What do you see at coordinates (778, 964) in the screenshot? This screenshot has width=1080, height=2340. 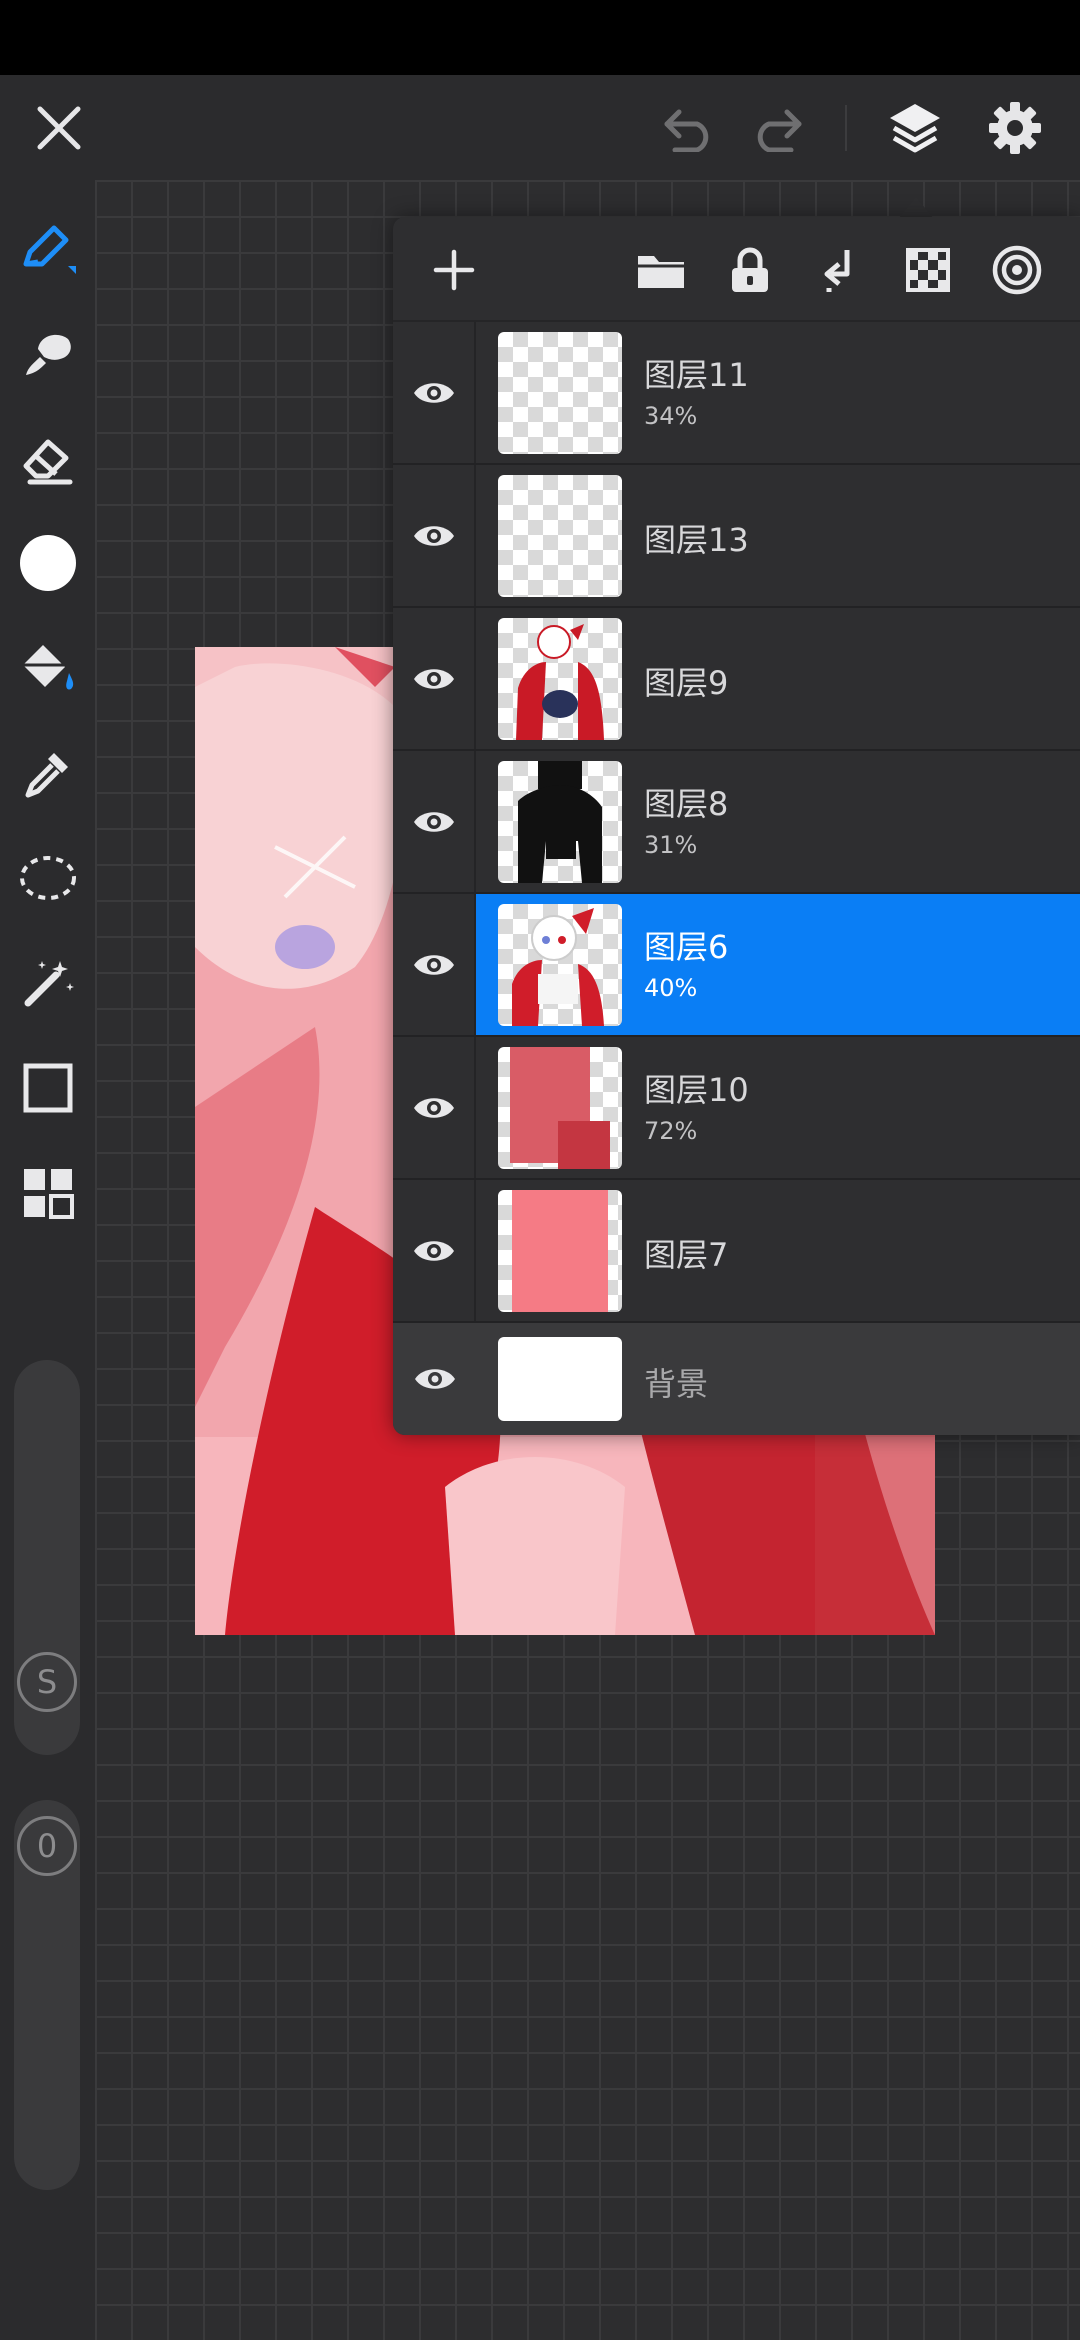 I see `layer-content: 图层6 40%` at bounding box center [778, 964].